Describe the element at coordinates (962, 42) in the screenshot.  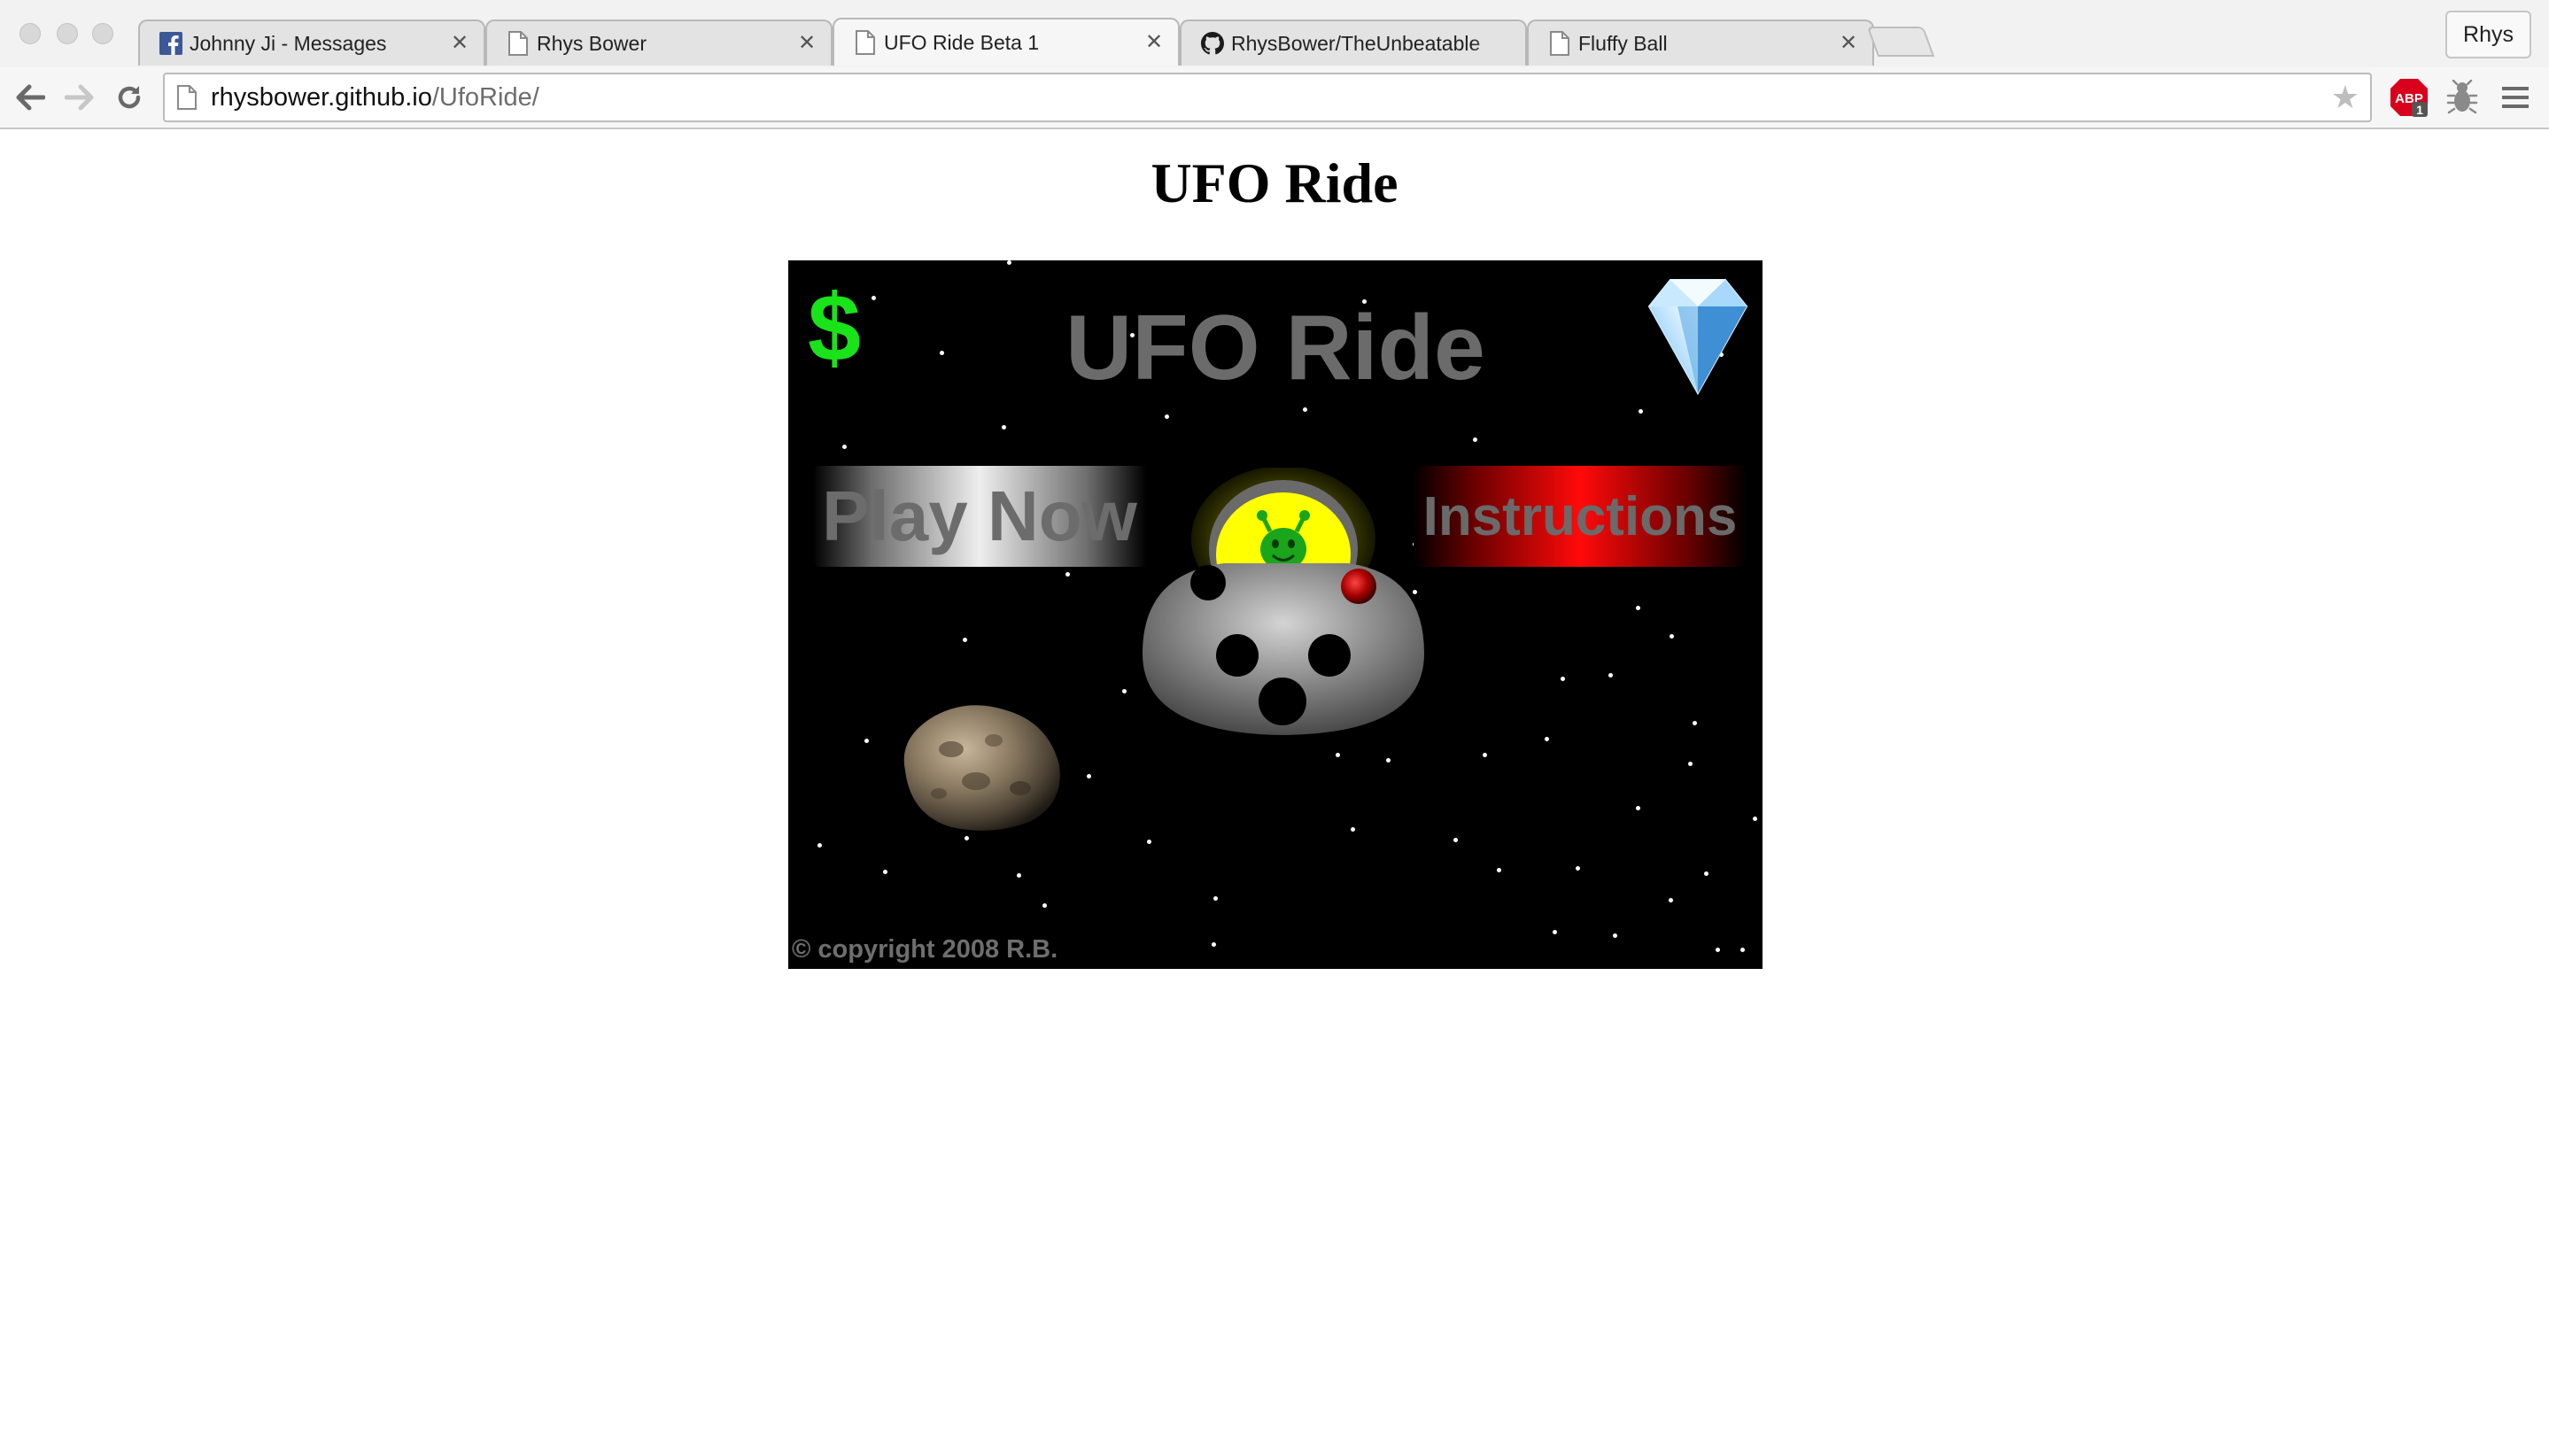
I see `tab-title: UFO Ride Beta 1` at that location.